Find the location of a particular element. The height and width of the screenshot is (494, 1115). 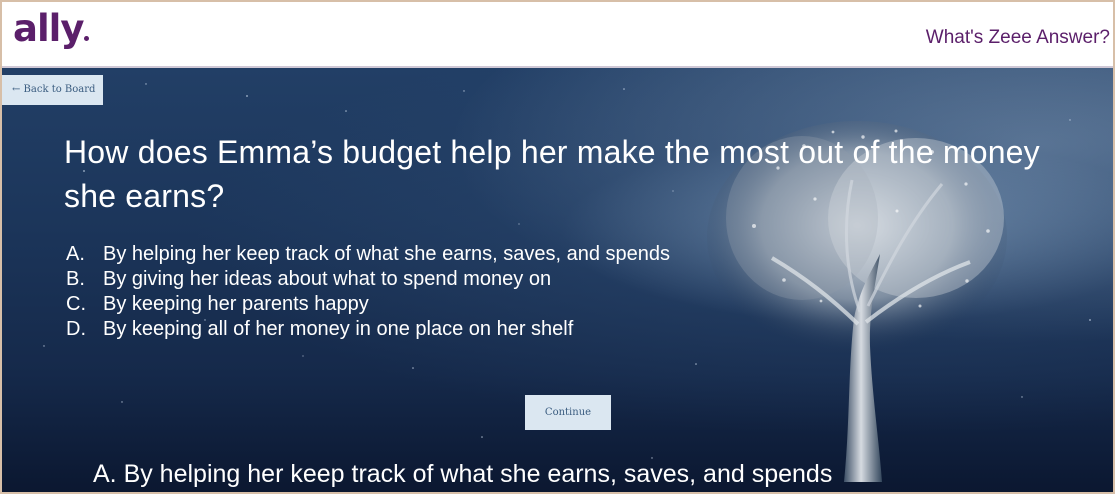

logo-dot is located at coordinates (87, 38).